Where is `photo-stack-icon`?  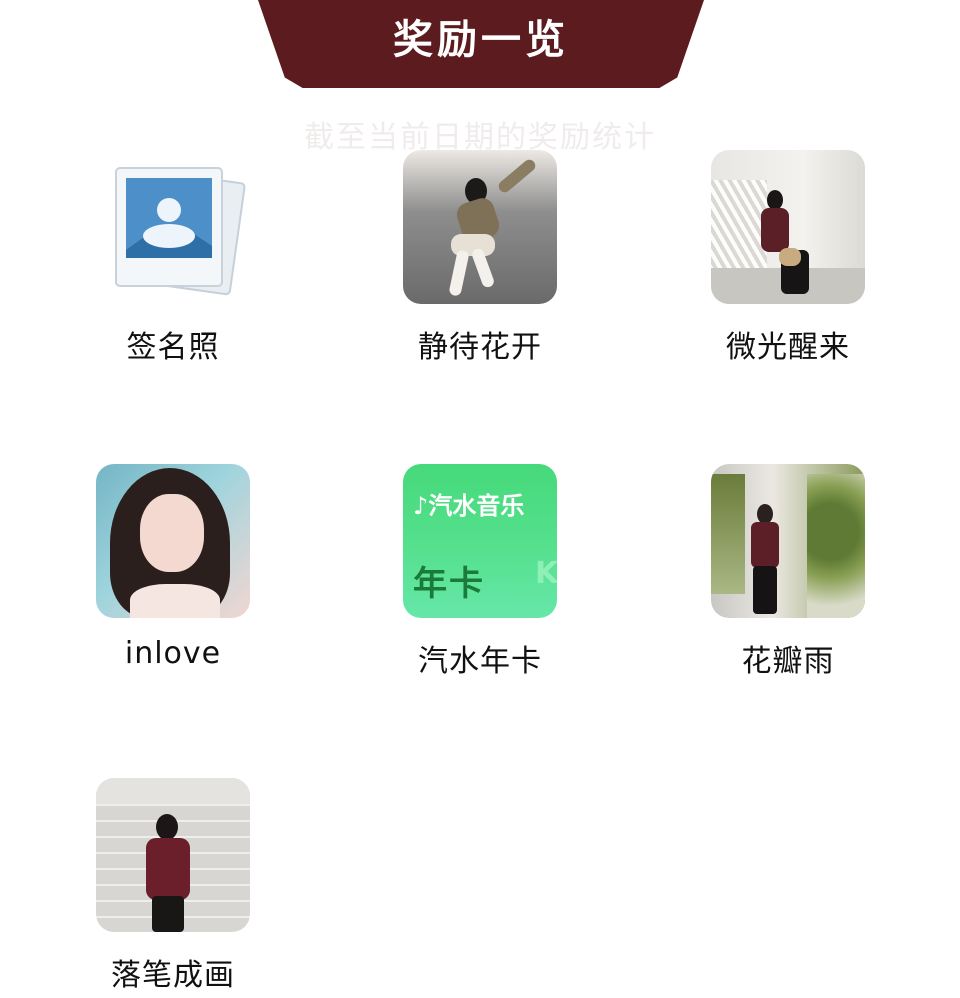
photo-stack-icon is located at coordinates (173, 227).